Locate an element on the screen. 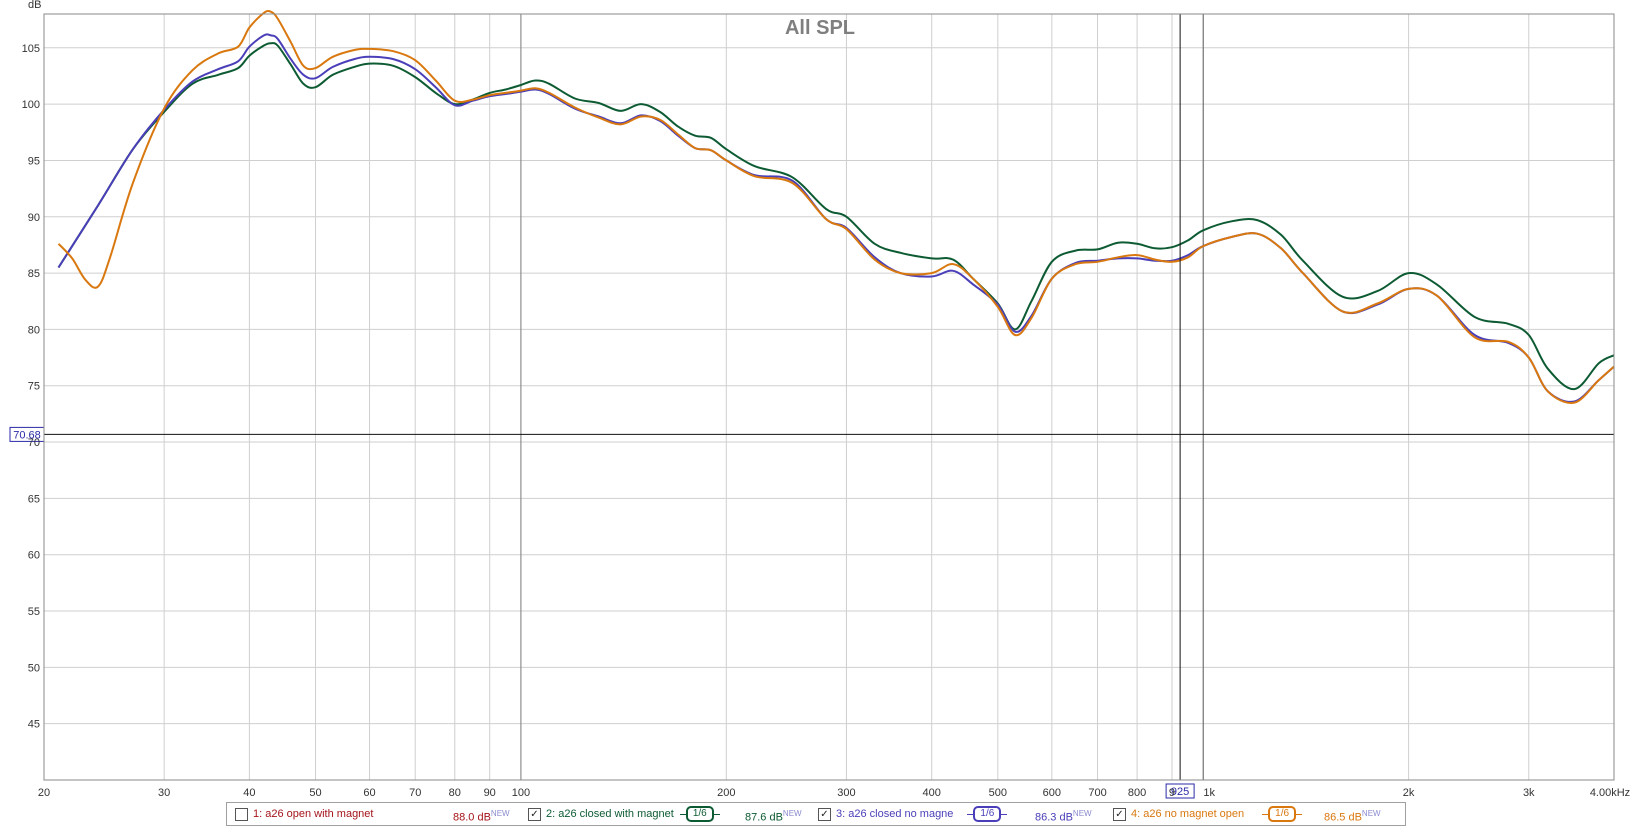 This screenshot has height=828, width=1633. legend-smoothing-3: 1/6 is located at coordinates (987, 814).